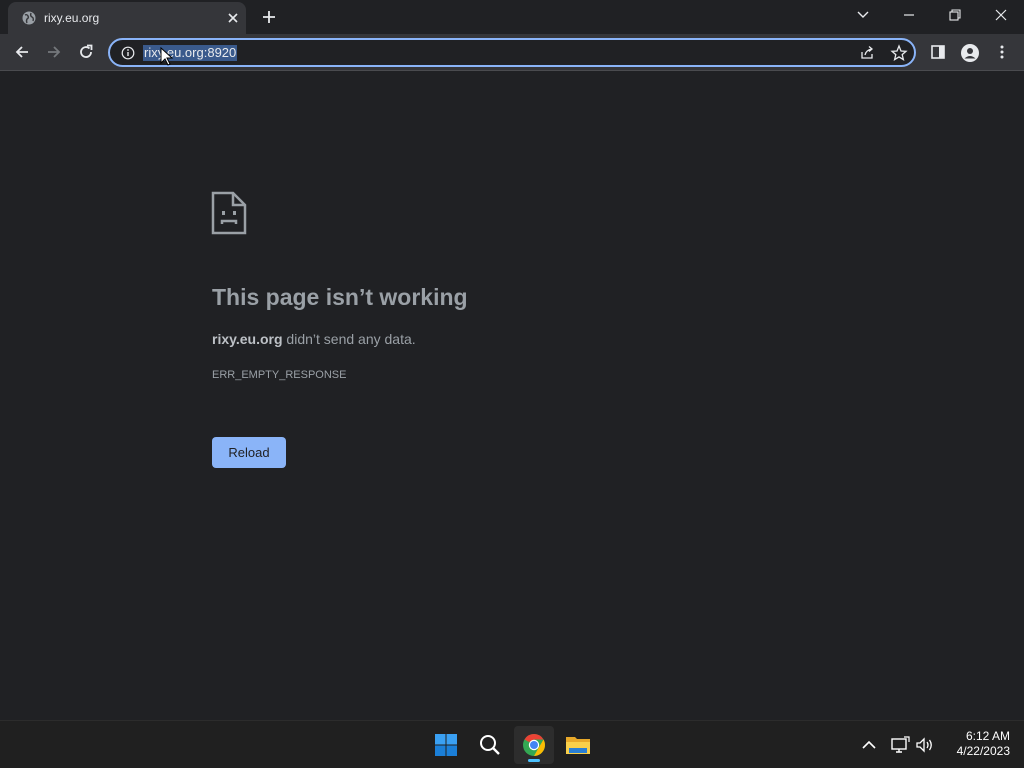  What do you see at coordinates (29, 18) in the screenshot?
I see `globe-icon` at bounding box center [29, 18].